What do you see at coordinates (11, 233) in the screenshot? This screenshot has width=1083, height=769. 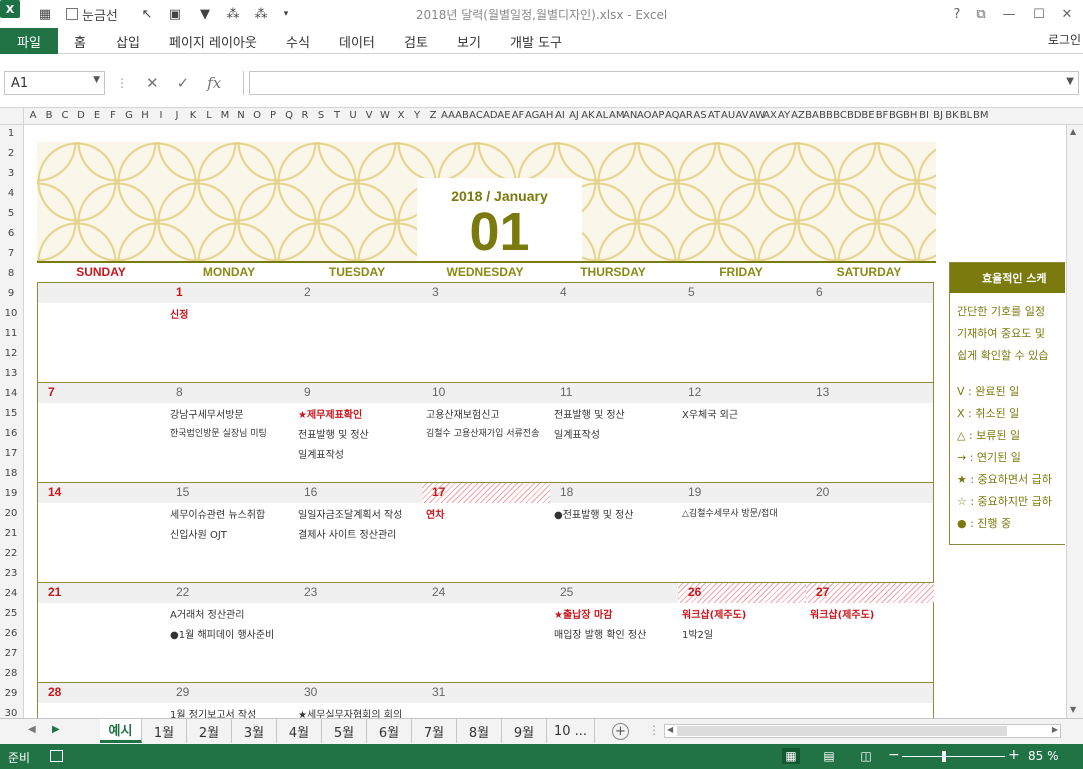 I see `row-header: 6` at bounding box center [11, 233].